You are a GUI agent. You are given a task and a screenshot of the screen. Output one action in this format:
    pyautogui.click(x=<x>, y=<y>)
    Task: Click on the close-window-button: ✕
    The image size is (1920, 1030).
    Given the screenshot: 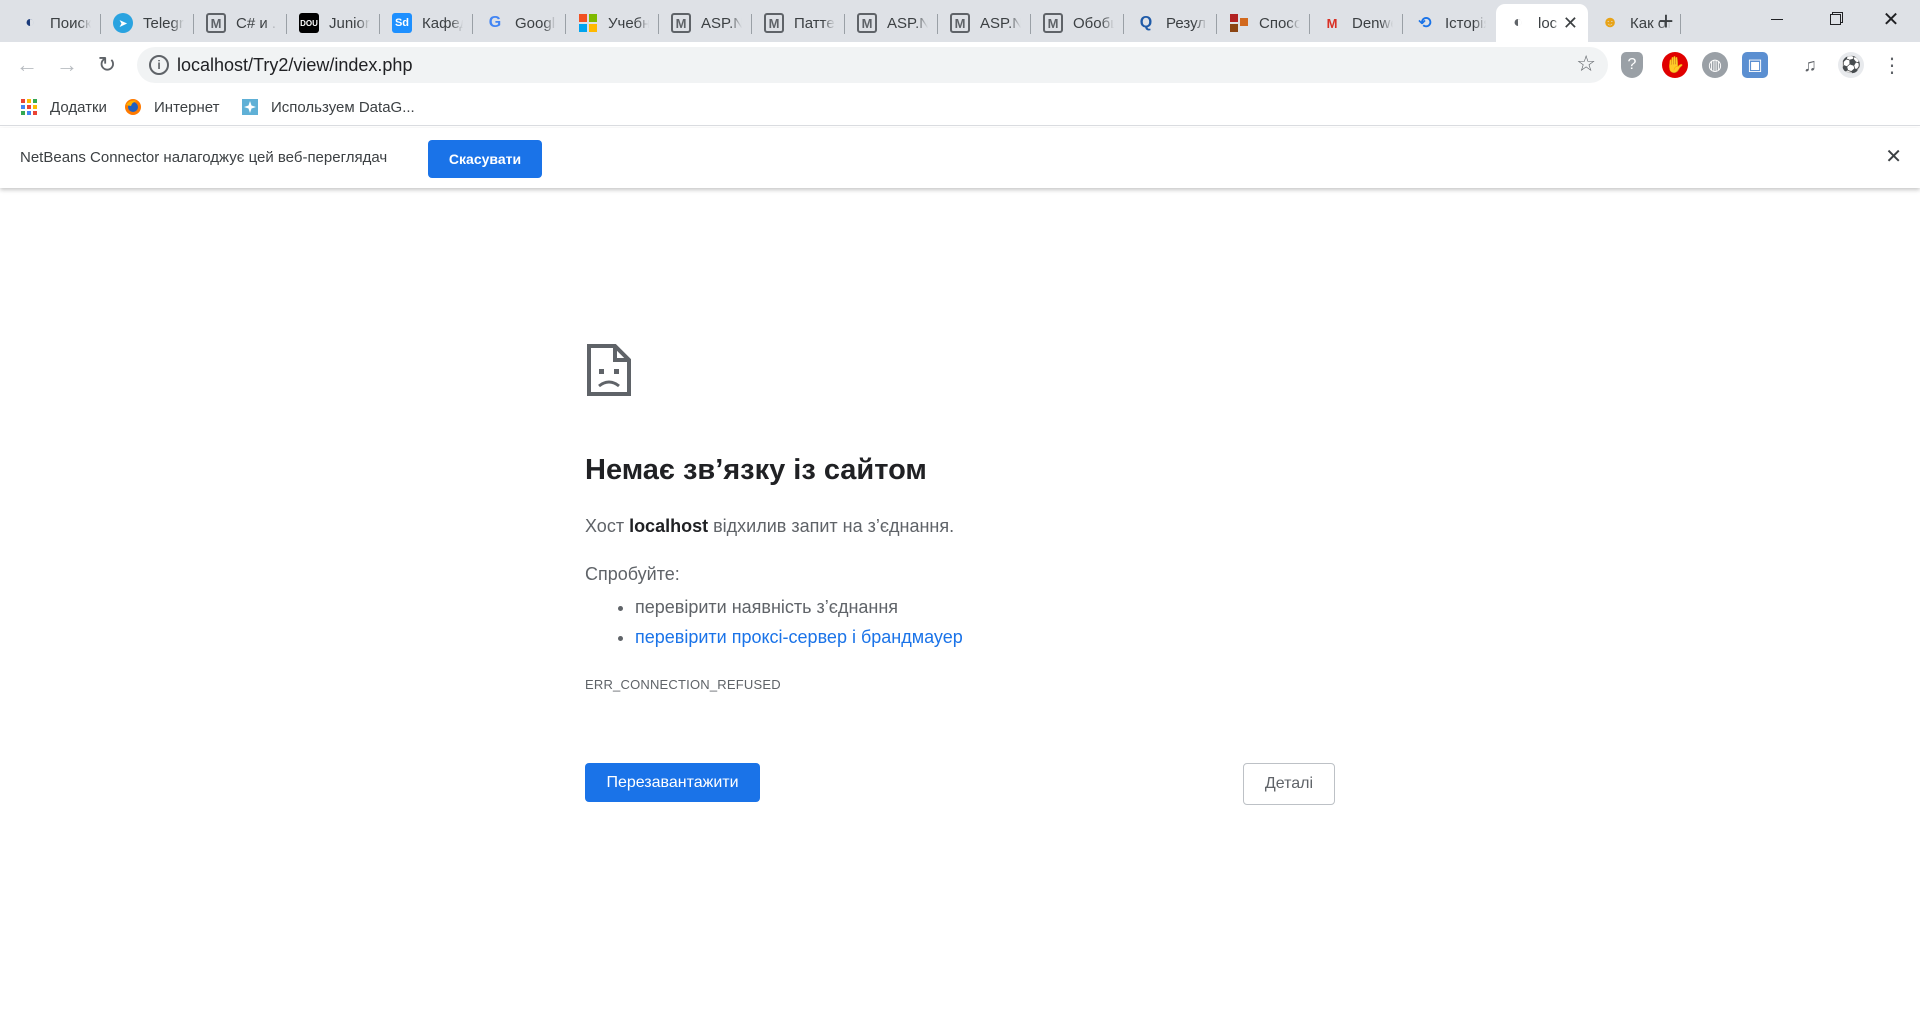 What is the action you would take?
    pyautogui.click(x=1891, y=19)
    